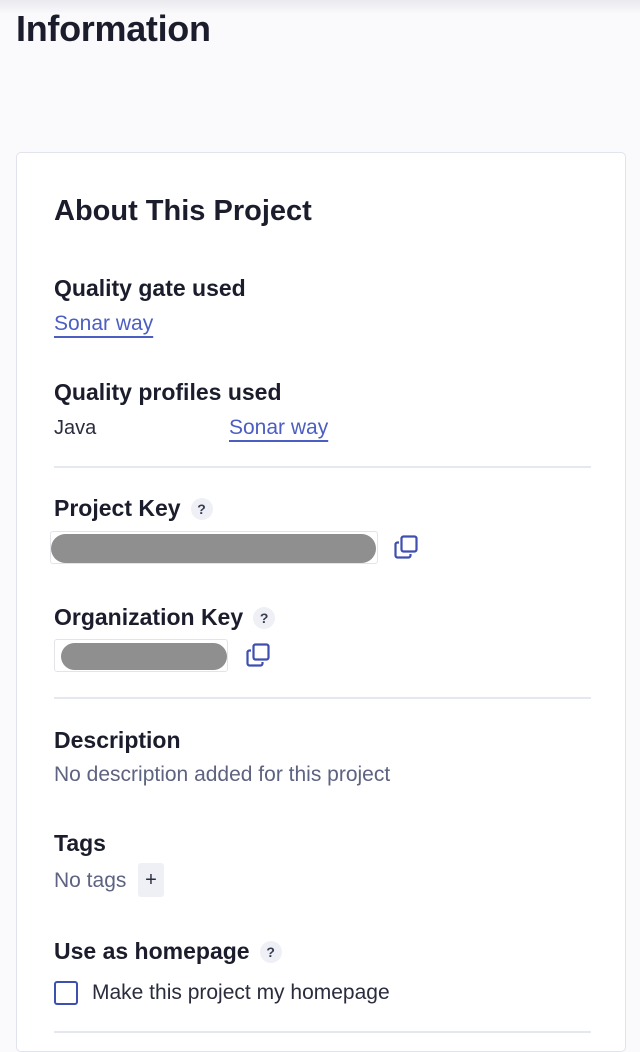  What do you see at coordinates (168, 951) in the screenshot?
I see `homepage-label: Use as homepage ?` at bounding box center [168, 951].